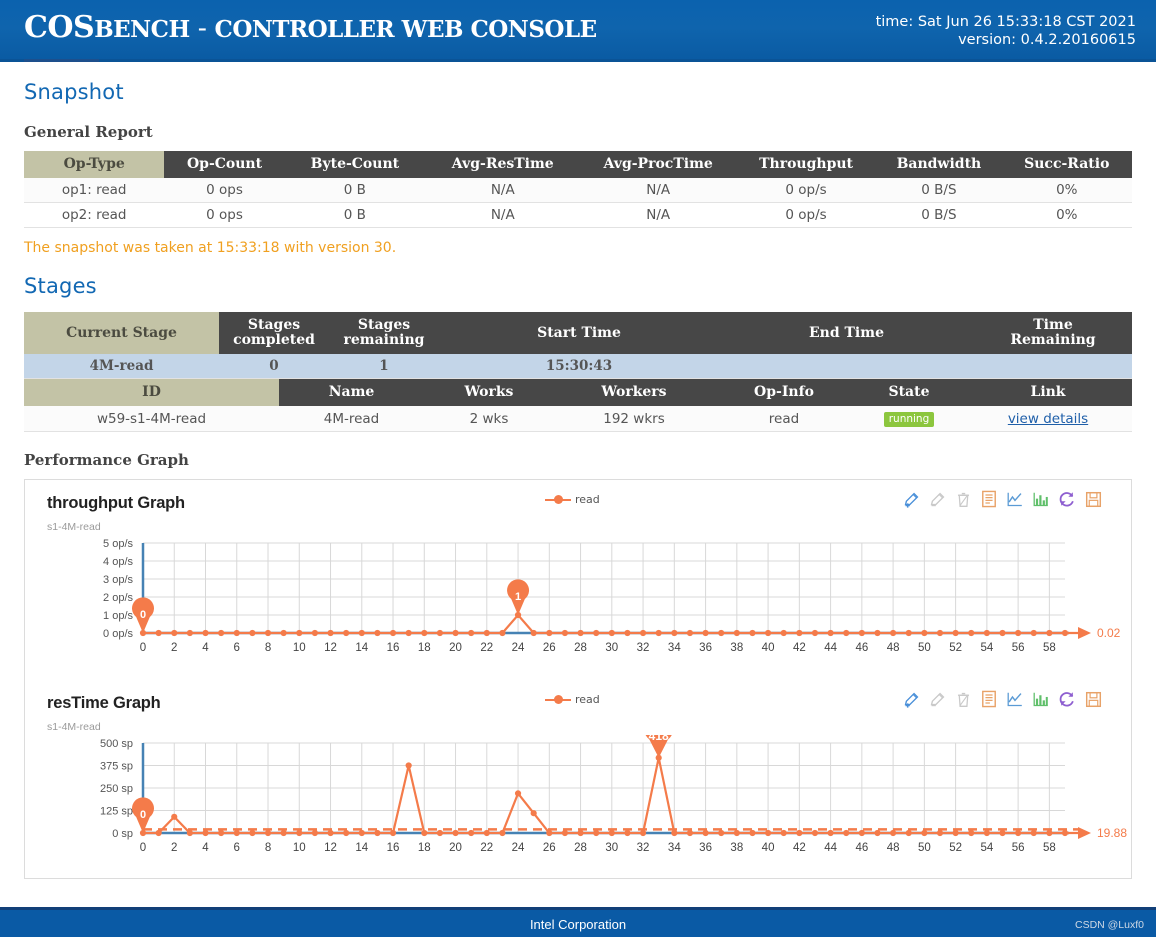 The image size is (1156, 937). Describe the element at coordinates (237, 848) in the screenshot. I see `svg-text: 6` at that location.